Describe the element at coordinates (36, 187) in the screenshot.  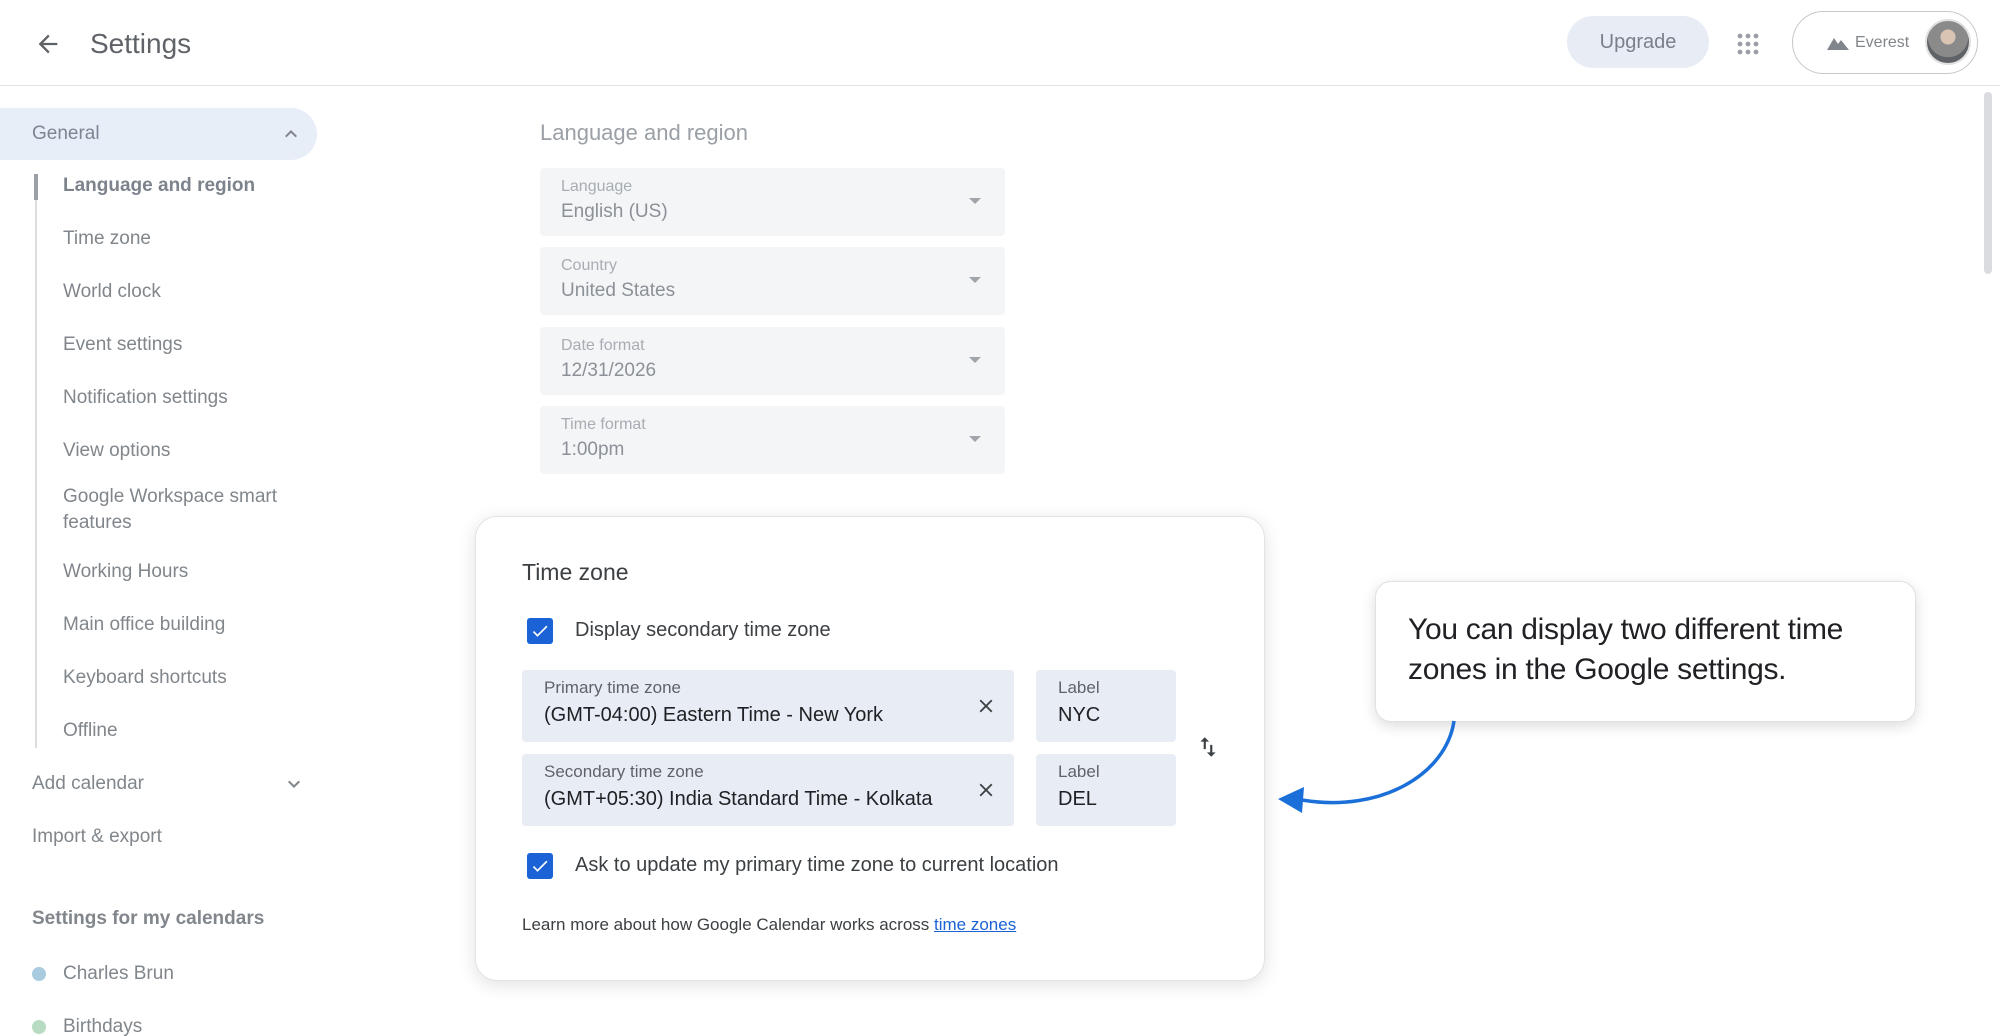
I see `sub-nav-active-indicator` at that location.